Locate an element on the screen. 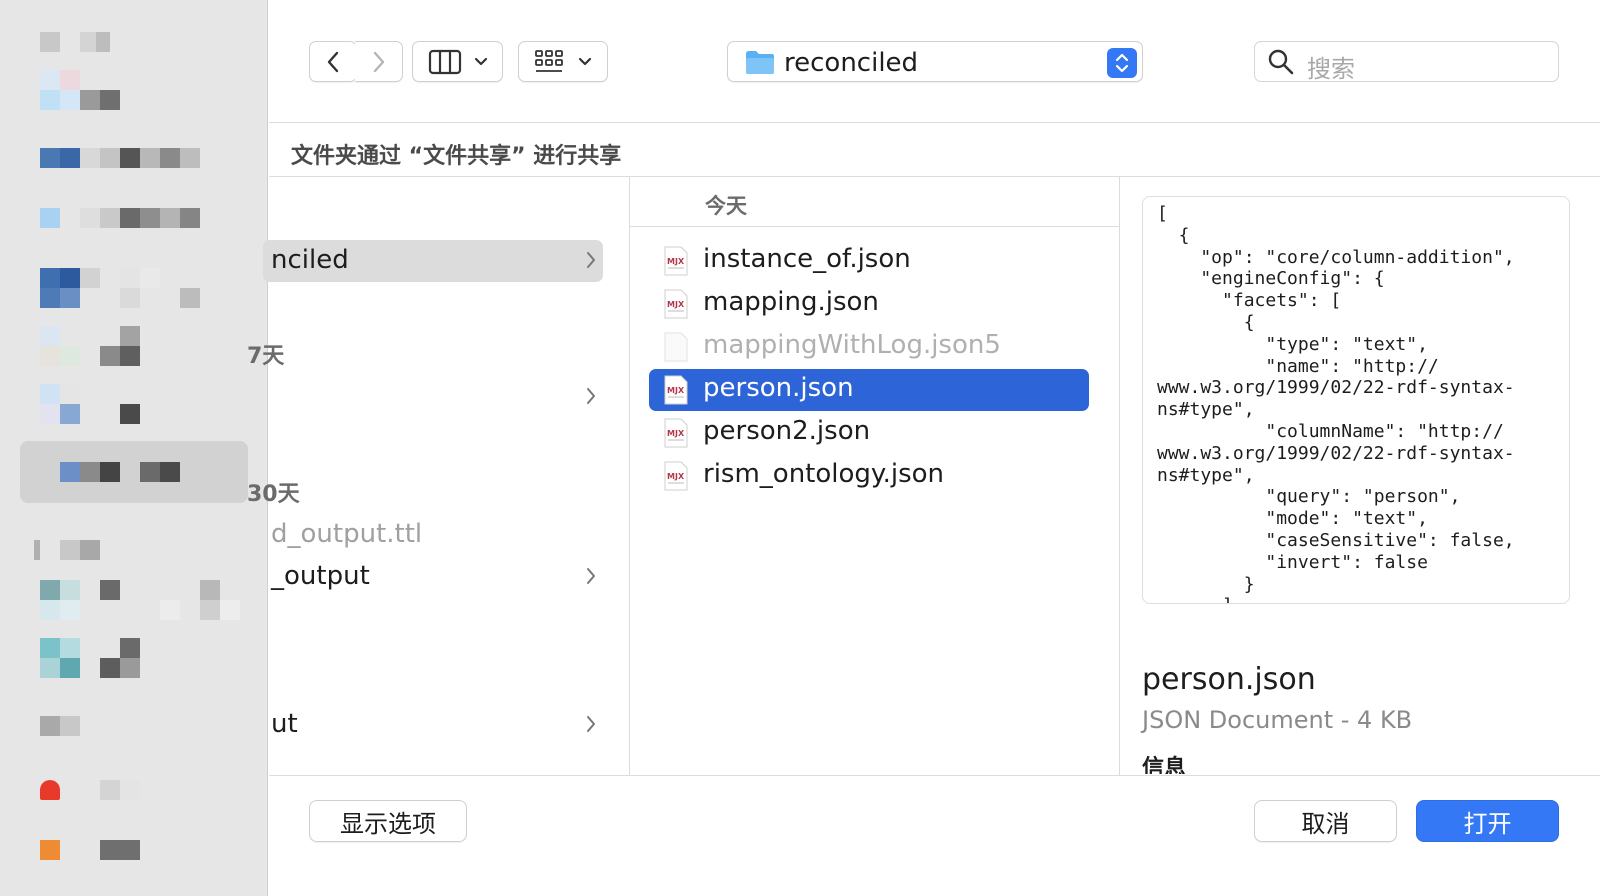 This screenshot has height=896, width=1600. file-row: MJX person2.json is located at coordinates (869, 433).